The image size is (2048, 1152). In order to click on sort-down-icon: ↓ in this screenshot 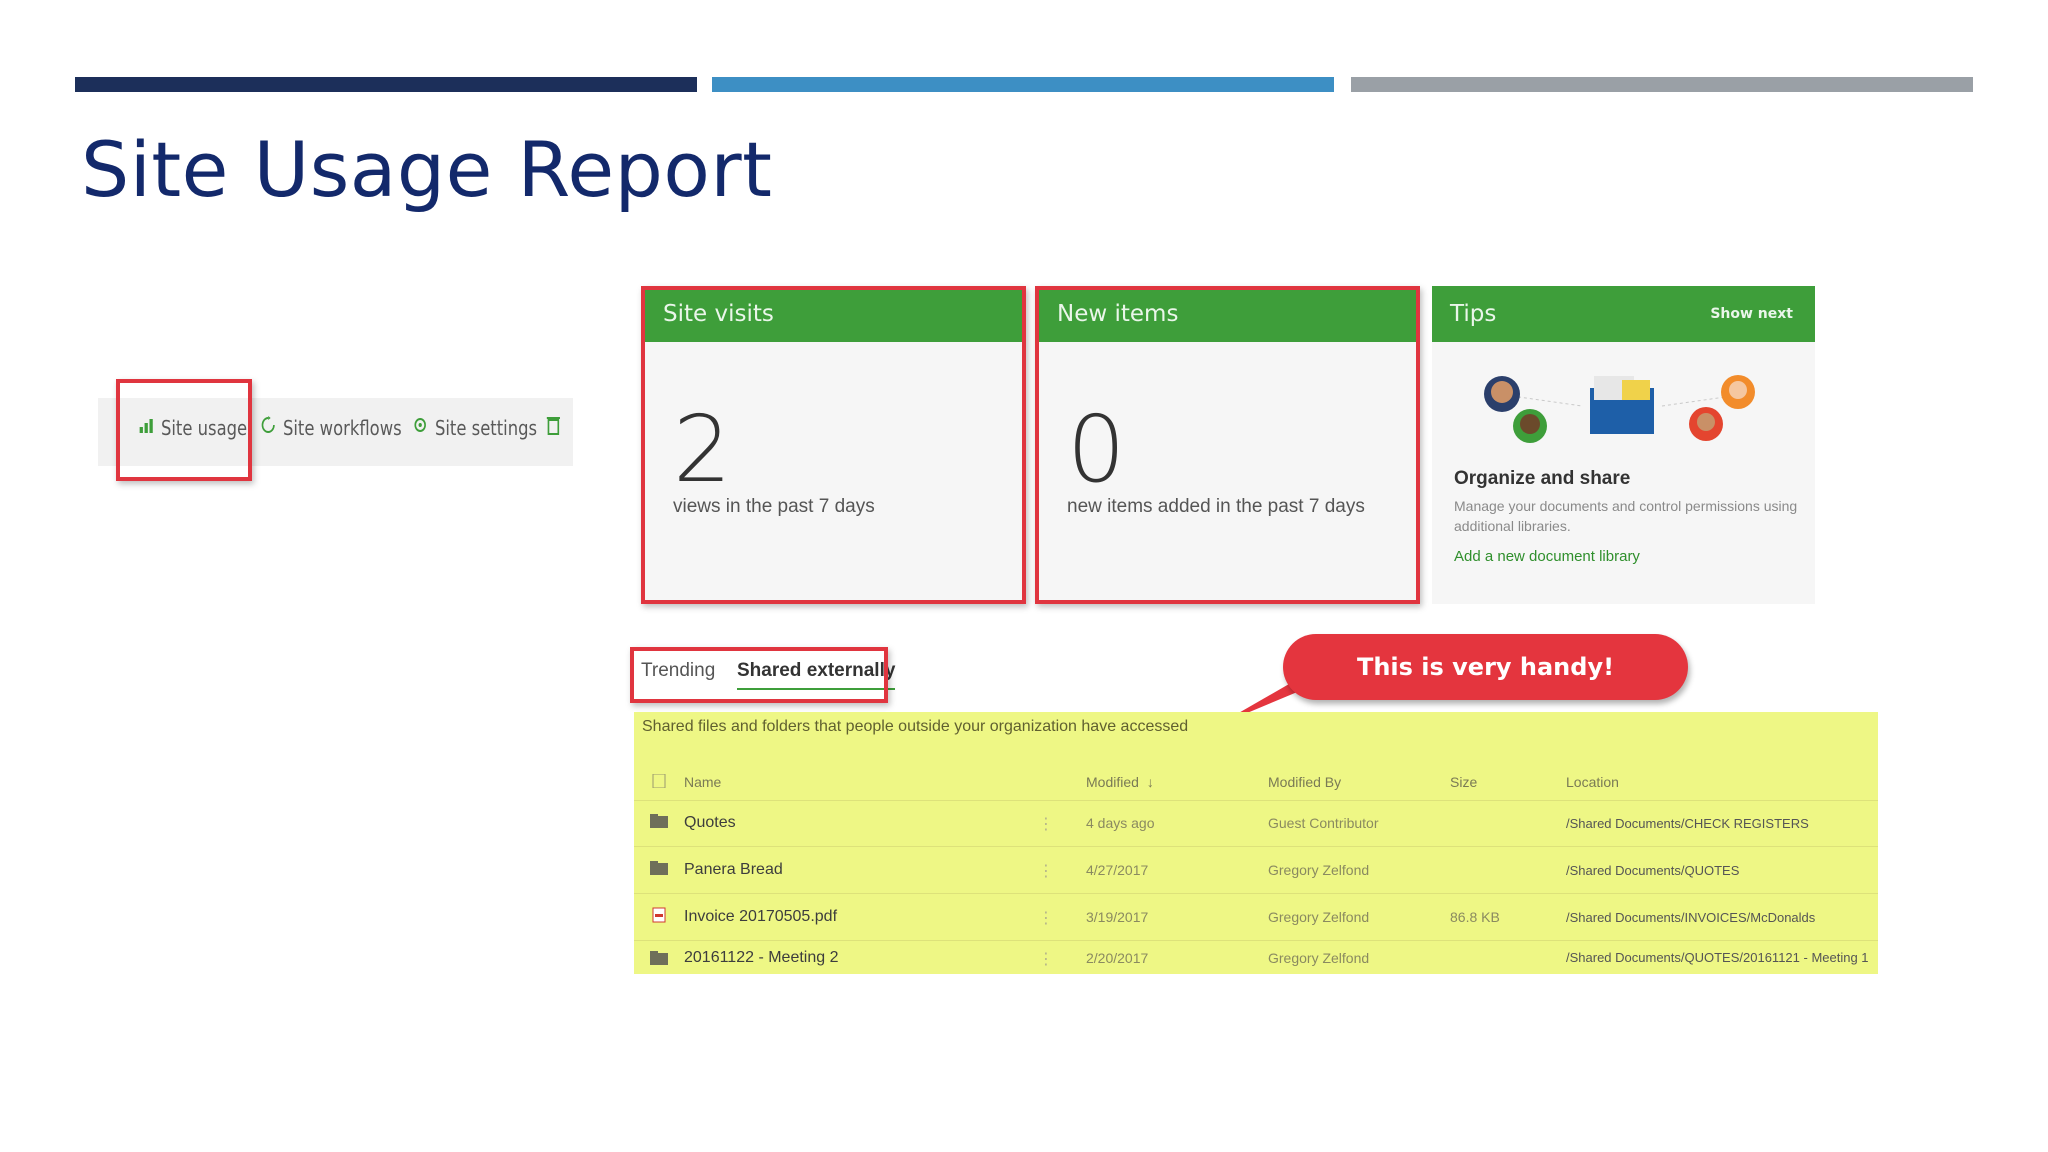, I will do `click(1150, 782)`.